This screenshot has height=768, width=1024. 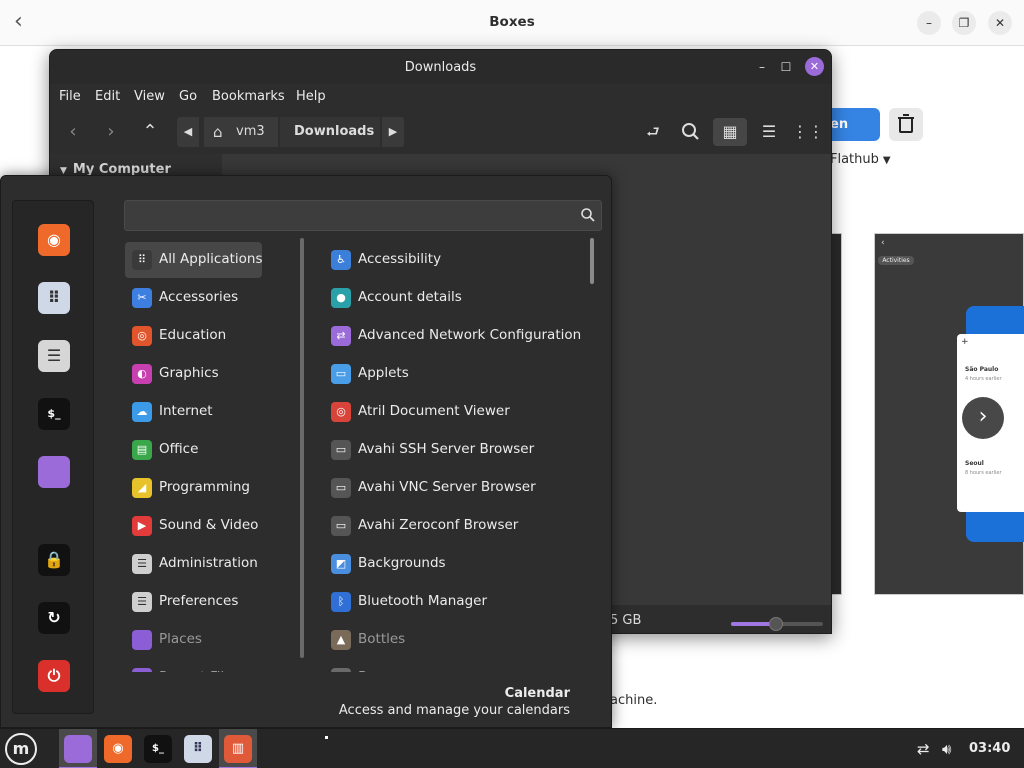 What do you see at coordinates (363, 215) in the screenshot?
I see `search-input` at bounding box center [363, 215].